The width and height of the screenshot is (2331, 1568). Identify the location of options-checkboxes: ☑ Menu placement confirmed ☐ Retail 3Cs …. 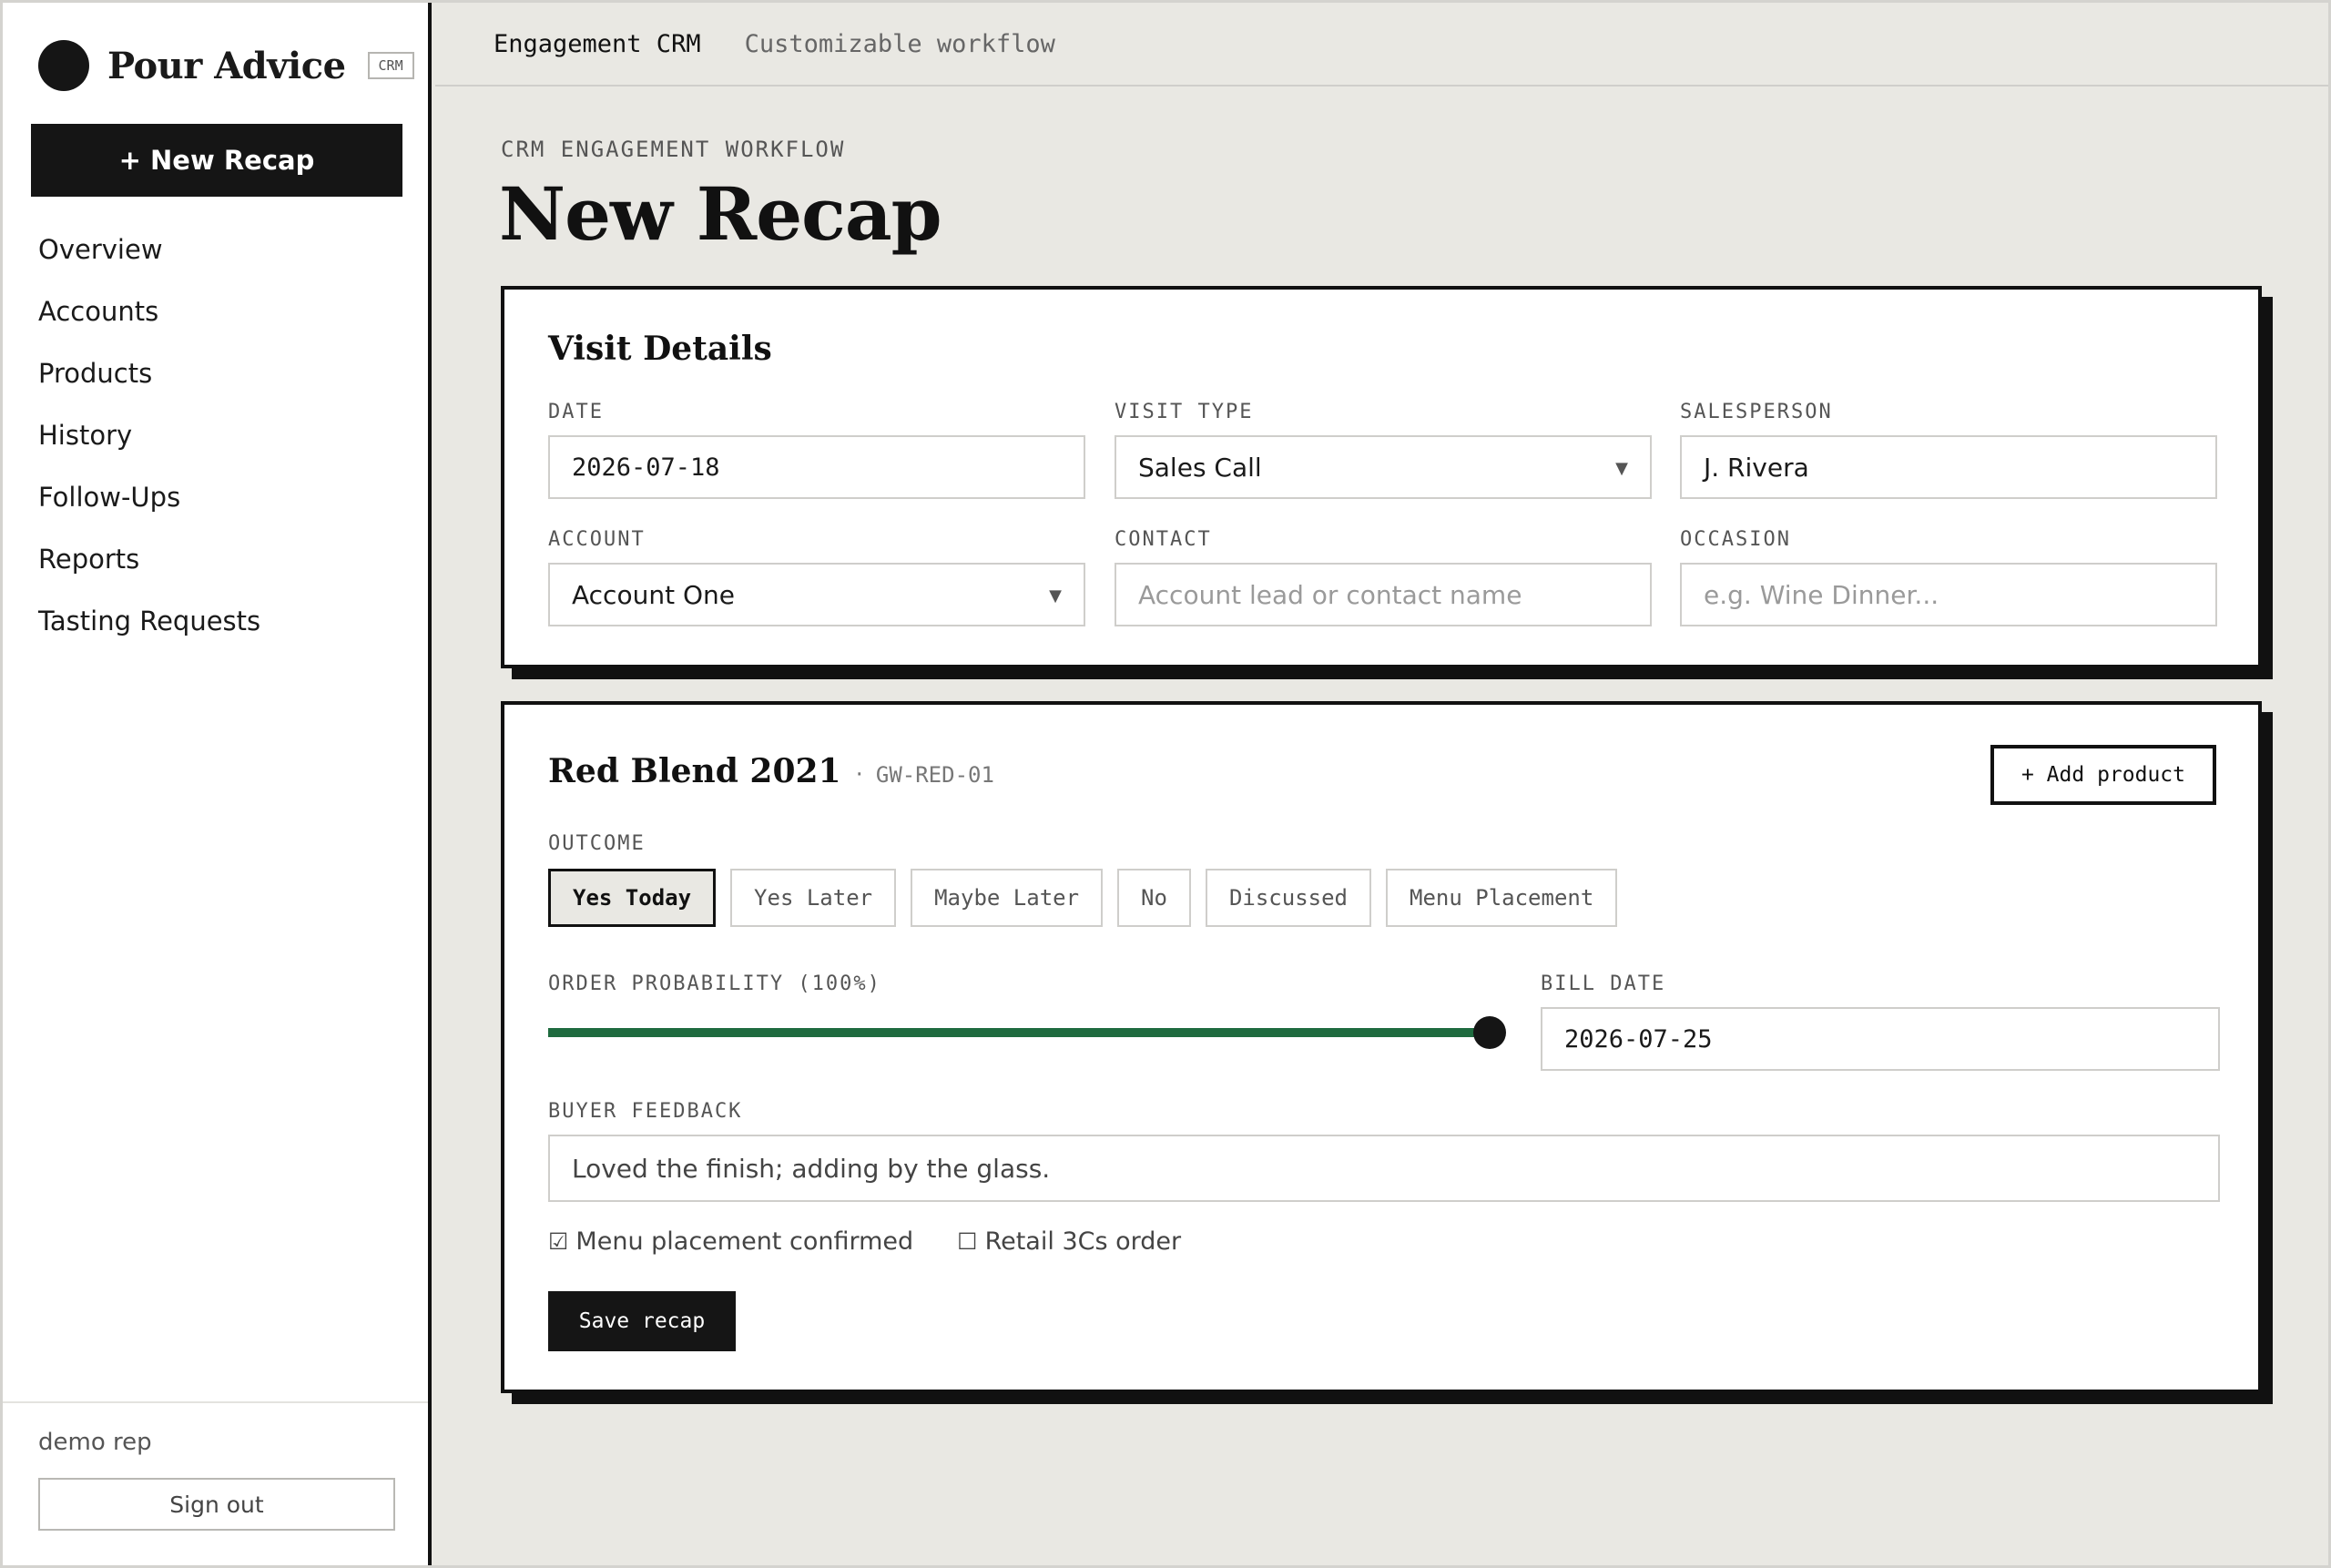
(886, 1241).